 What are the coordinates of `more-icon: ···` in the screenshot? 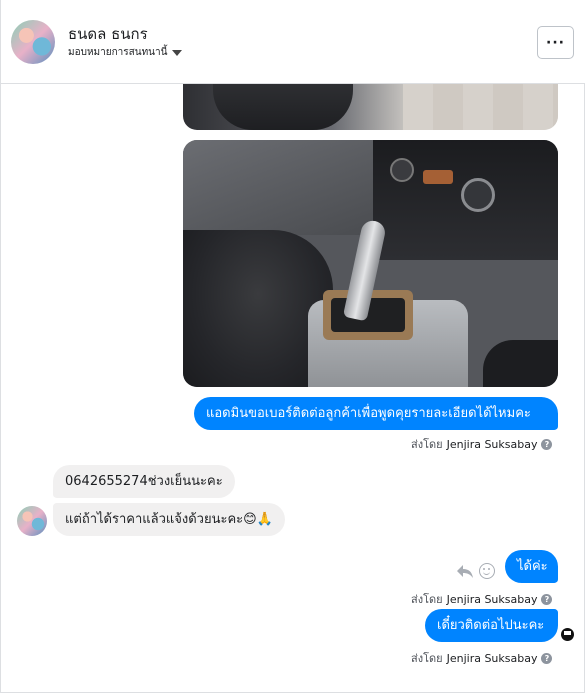 It's located at (555, 42).